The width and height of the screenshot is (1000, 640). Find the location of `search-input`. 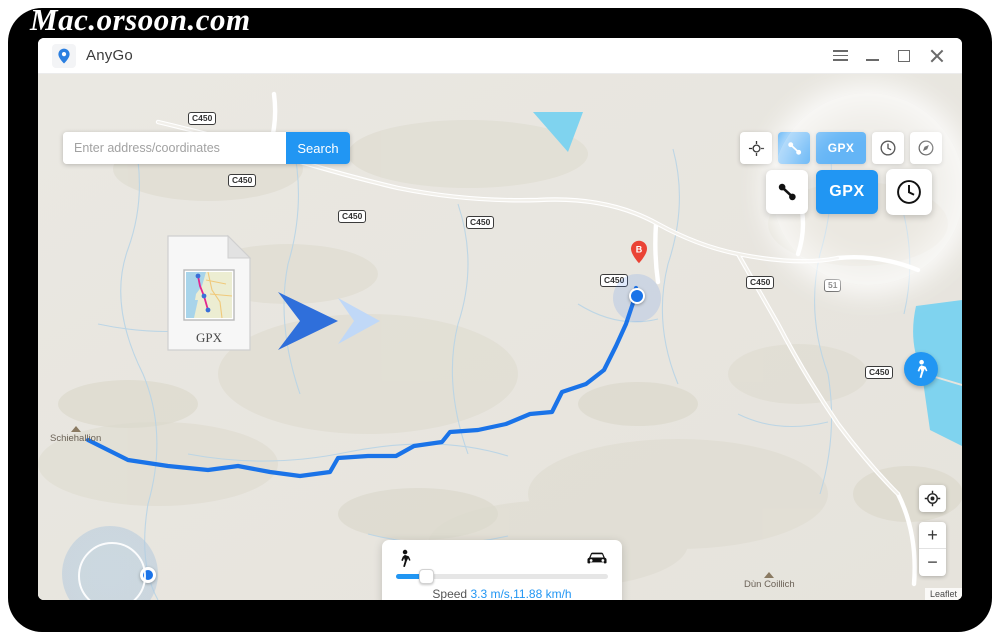

search-input is located at coordinates (174, 148).